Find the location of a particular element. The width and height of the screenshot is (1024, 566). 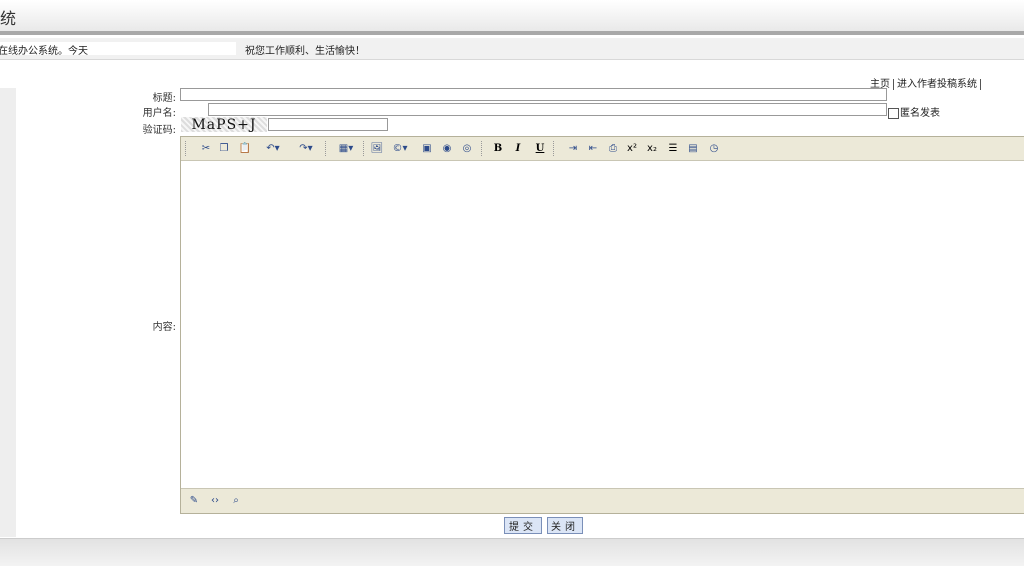

close-button: 关闭 is located at coordinates (565, 525).